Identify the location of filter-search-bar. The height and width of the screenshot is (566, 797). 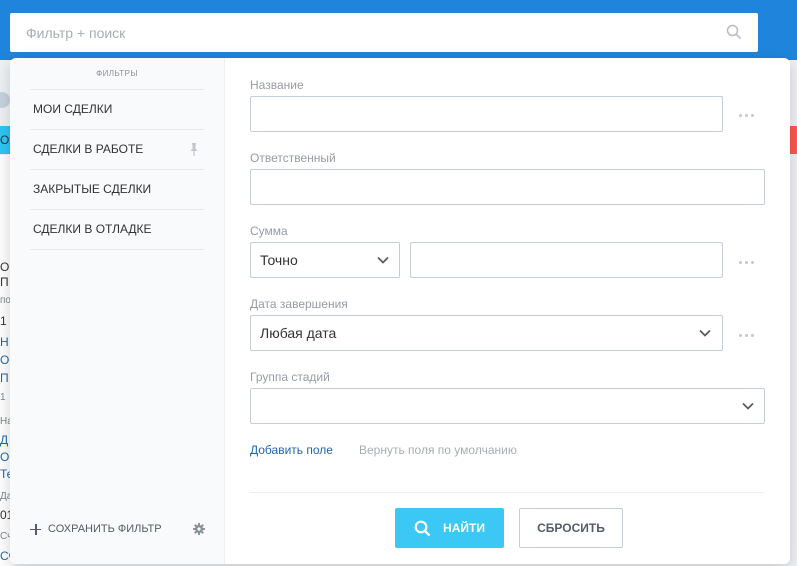
(384, 32).